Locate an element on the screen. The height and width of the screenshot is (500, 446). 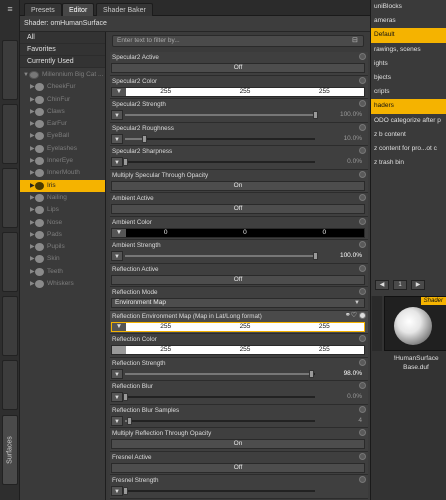
library-folder-item: bjects is located at coordinates (408, 78).